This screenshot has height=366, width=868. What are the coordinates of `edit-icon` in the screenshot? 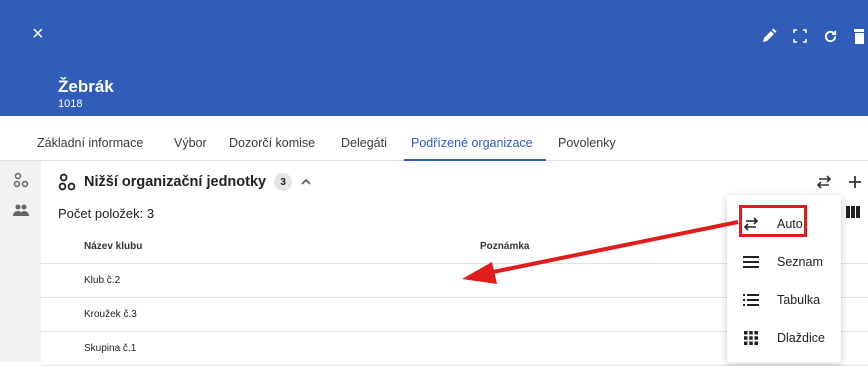 It's located at (769, 36).